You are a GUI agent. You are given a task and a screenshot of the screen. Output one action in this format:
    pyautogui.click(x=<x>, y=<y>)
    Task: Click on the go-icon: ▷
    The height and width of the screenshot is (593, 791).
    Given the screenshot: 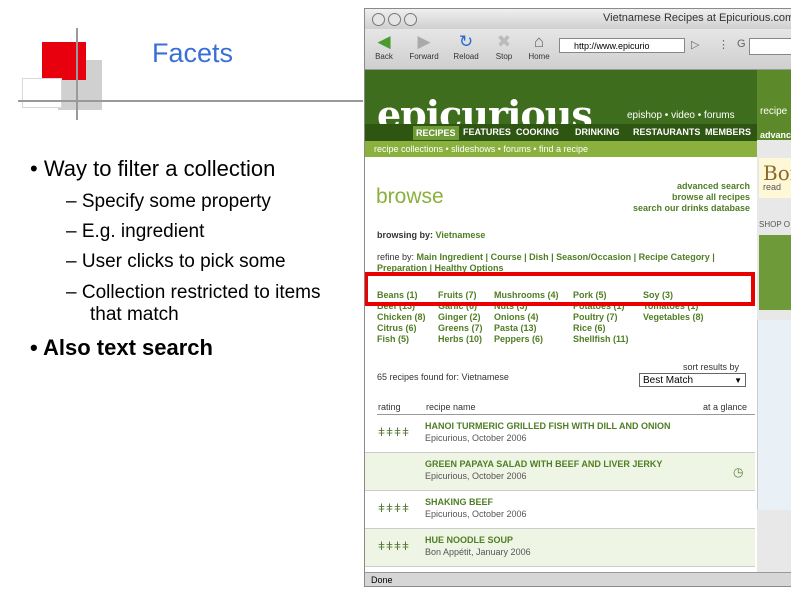 What is the action you would take?
    pyautogui.click(x=695, y=44)
    